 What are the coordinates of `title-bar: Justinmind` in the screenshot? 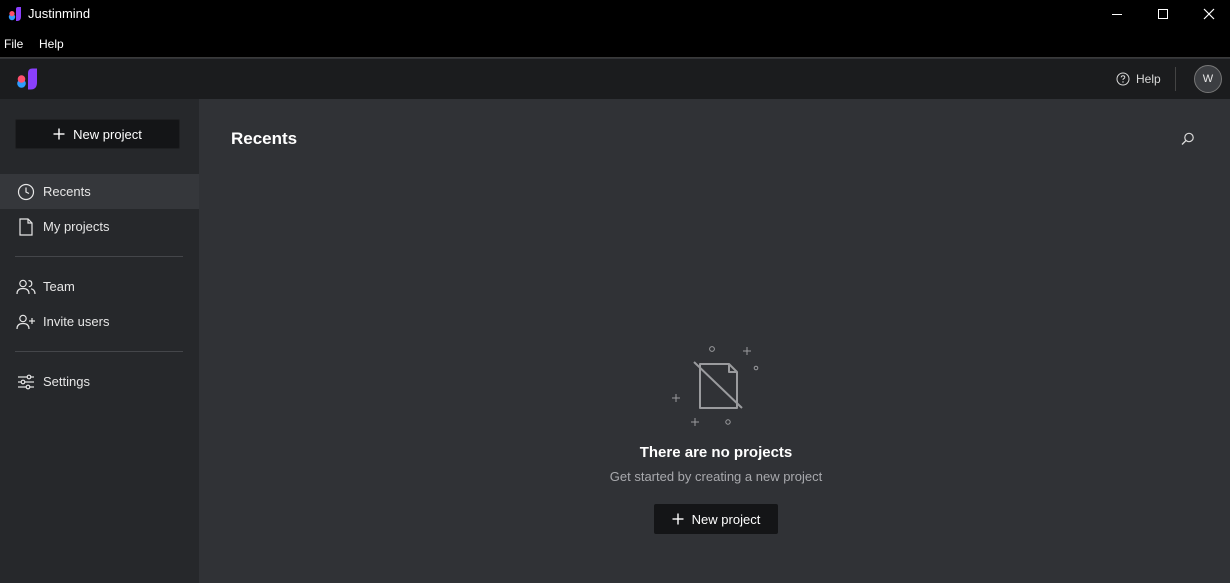 It's located at (615, 14).